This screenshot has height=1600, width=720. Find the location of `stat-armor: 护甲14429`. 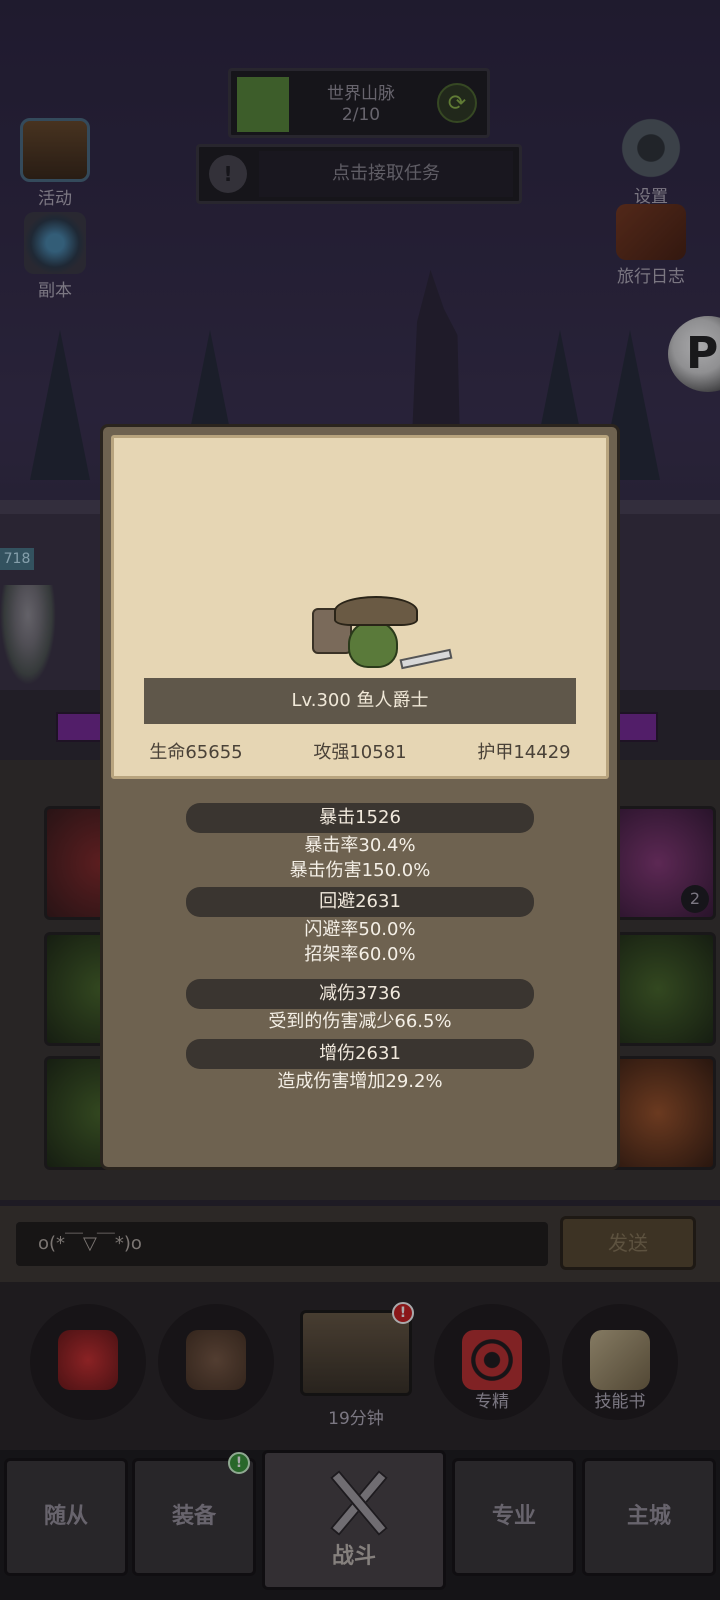

stat-armor: 护甲14429 is located at coordinates (524, 752).